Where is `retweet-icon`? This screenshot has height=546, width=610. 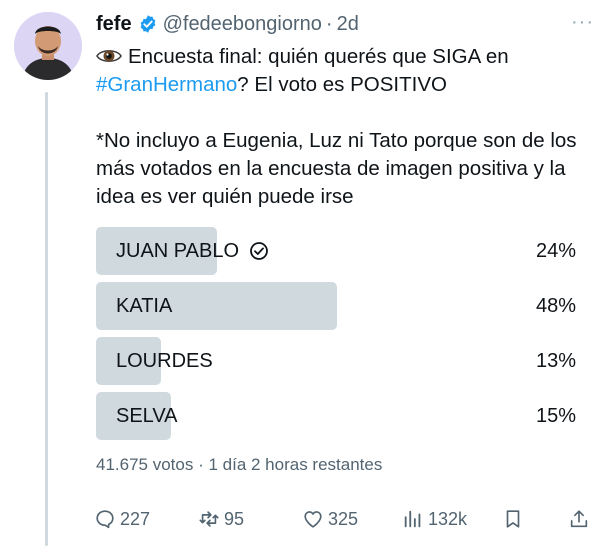
retweet-icon is located at coordinates (209, 519).